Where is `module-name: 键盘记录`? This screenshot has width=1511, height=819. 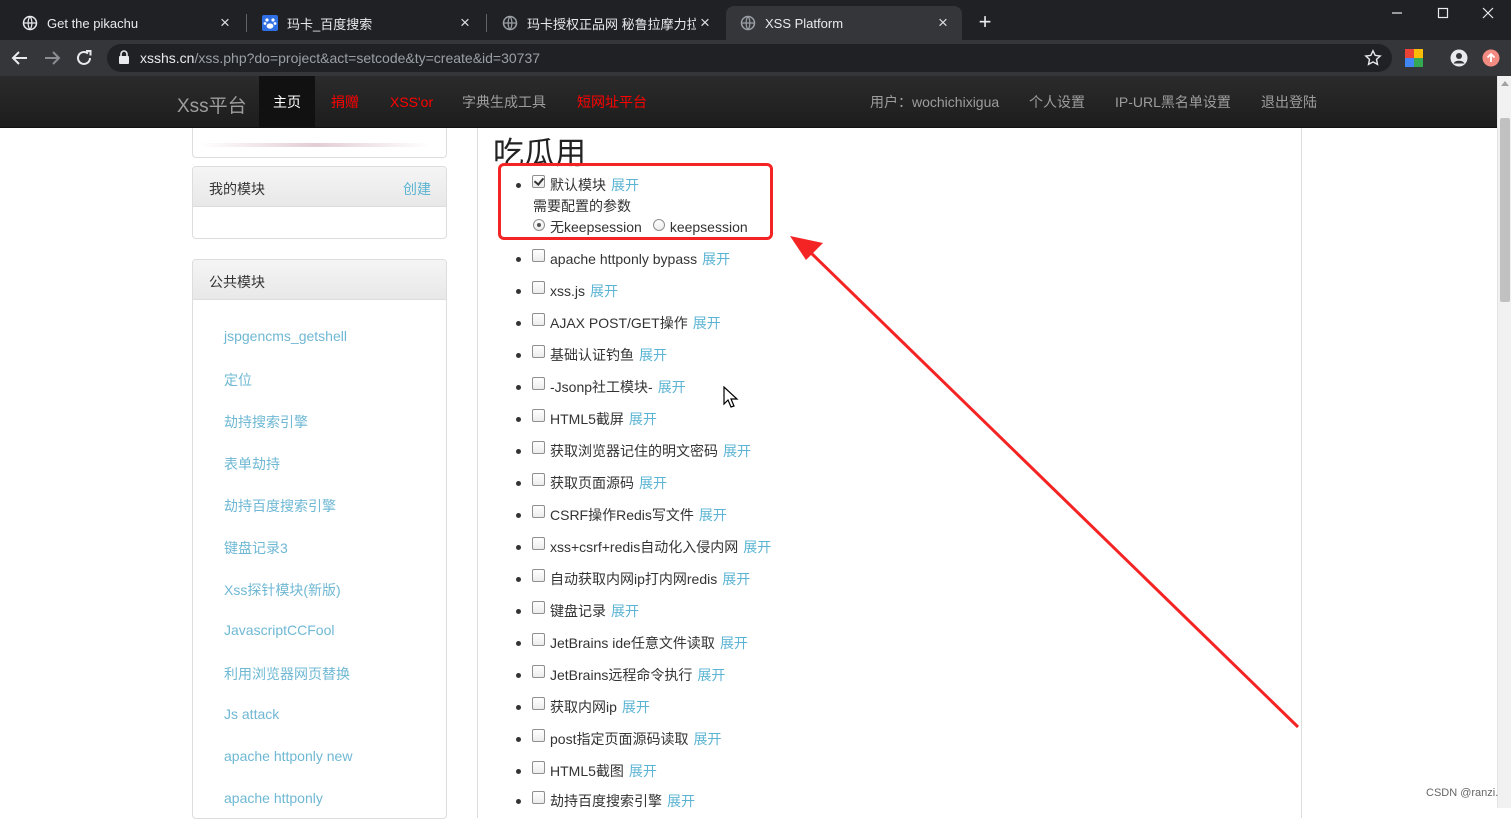
module-name: 键盘记录 is located at coordinates (578, 611).